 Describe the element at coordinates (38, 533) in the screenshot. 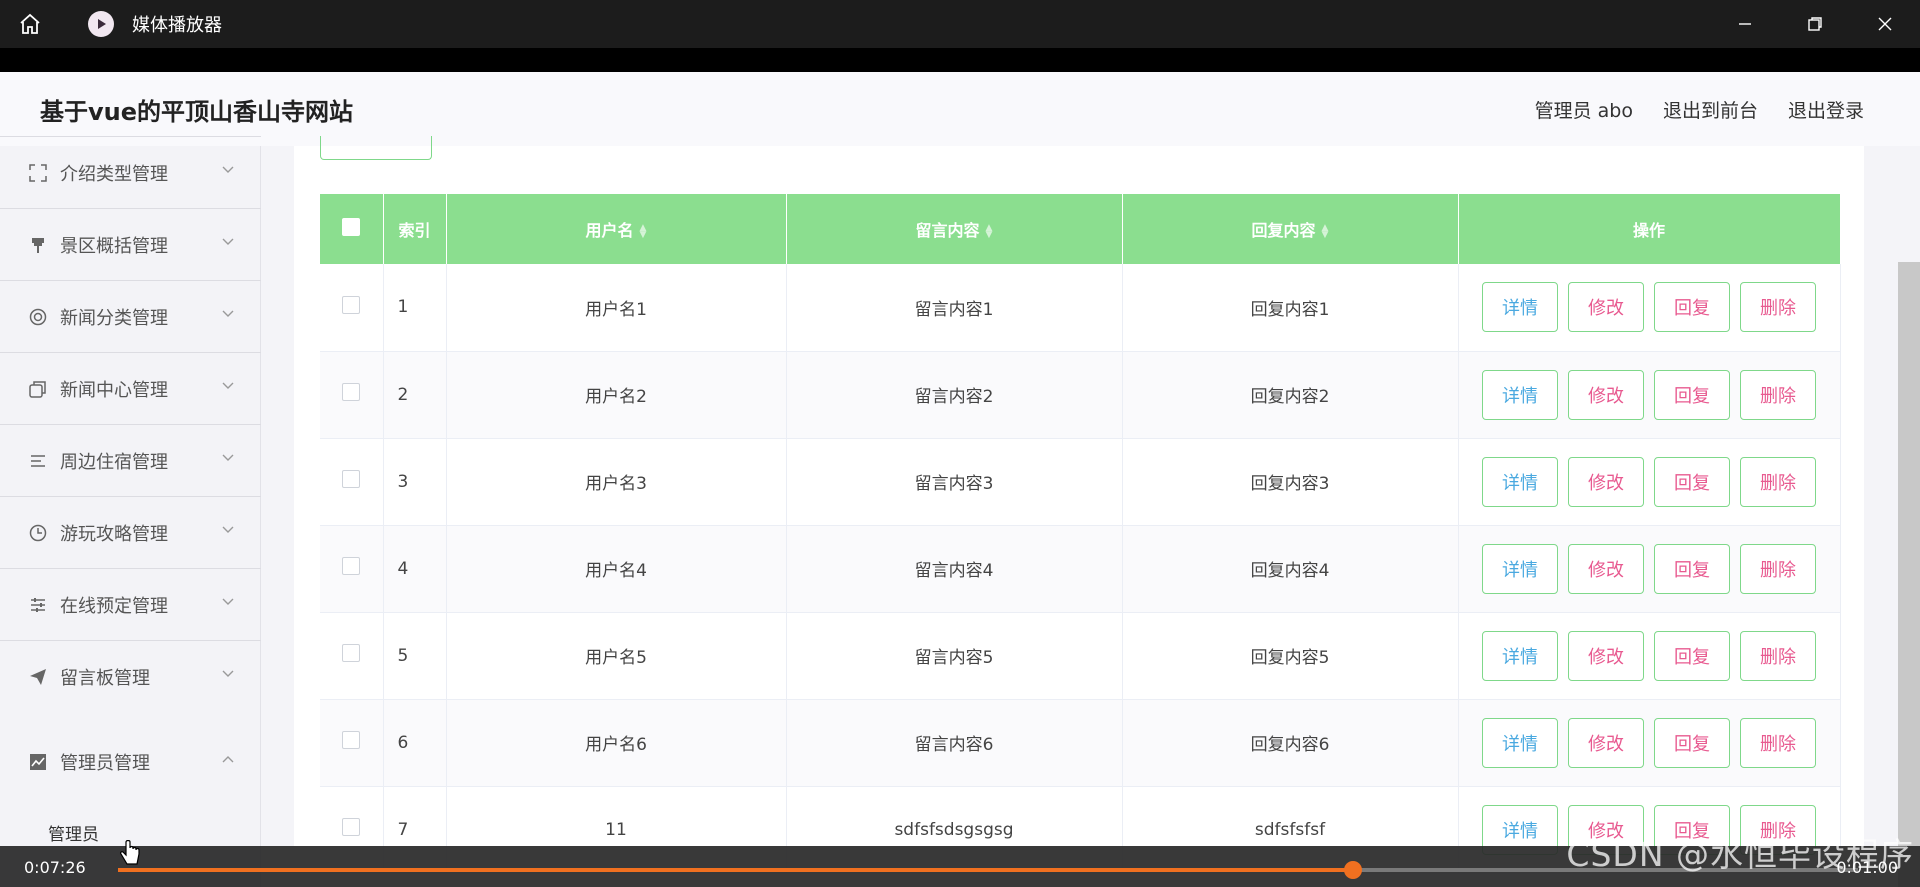

I see `clock-icon` at that location.